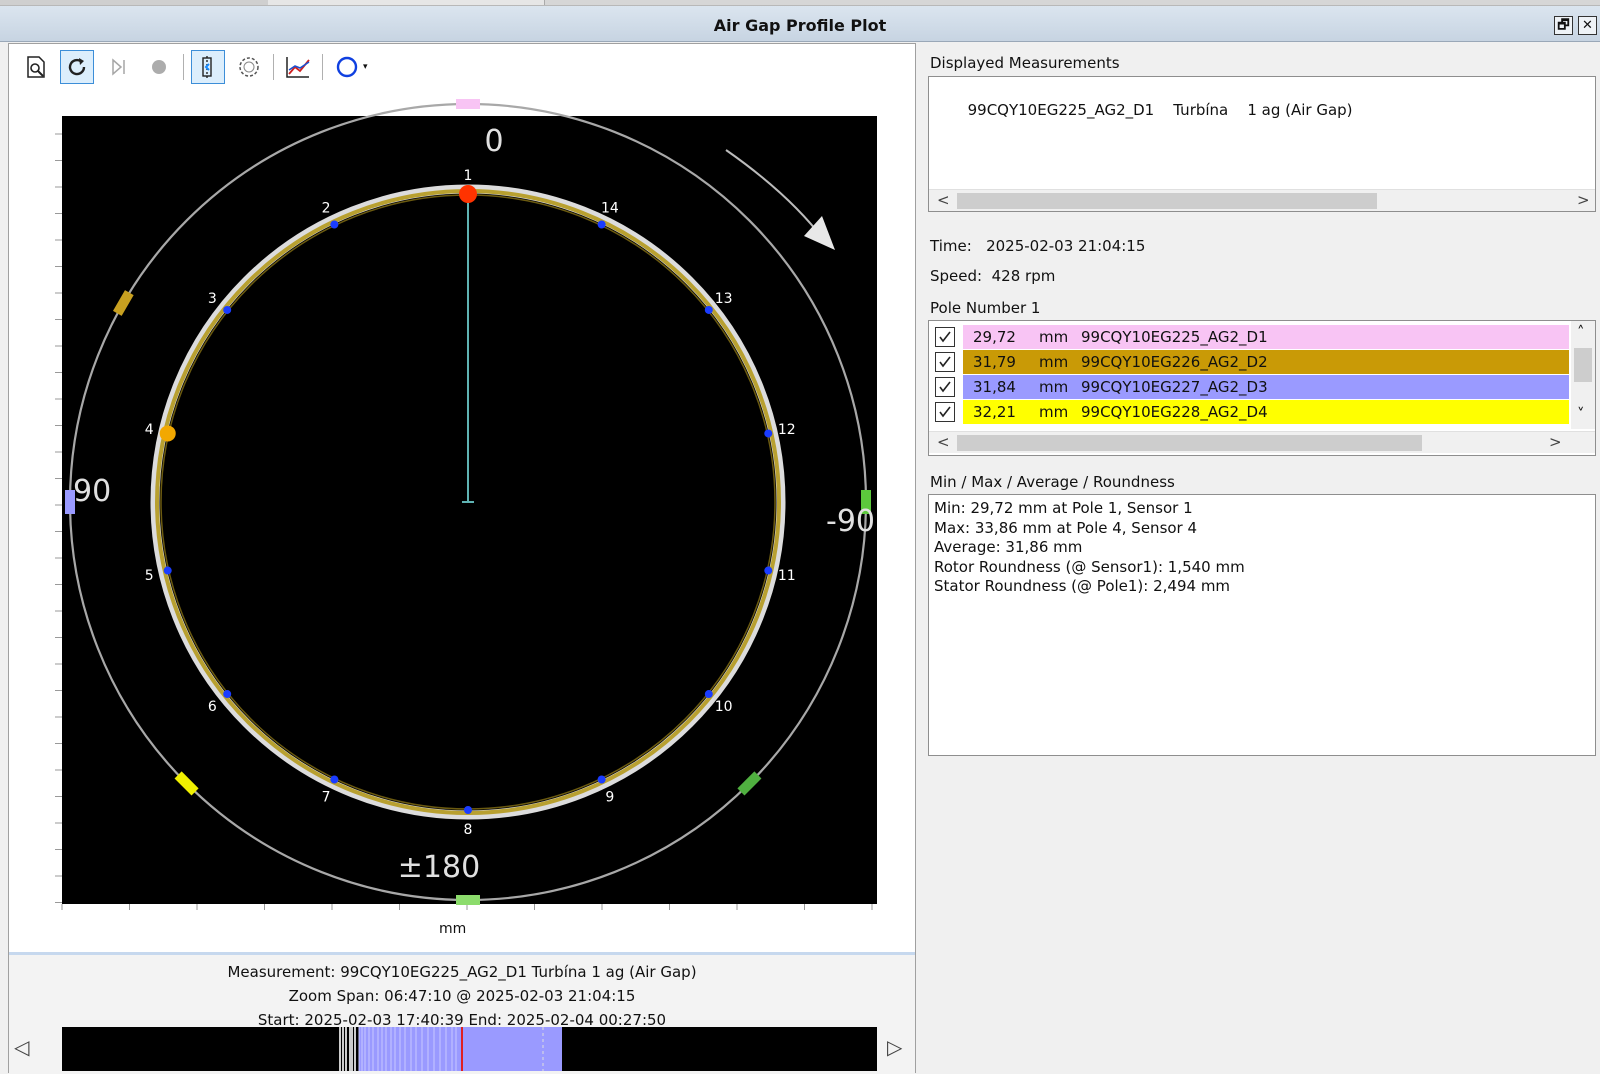 The image size is (1600, 1074). Describe the element at coordinates (1174, 386) in the screenshot. I see `pole-sensor-name: 99CQY10EG227_AG2_D3` at that location.